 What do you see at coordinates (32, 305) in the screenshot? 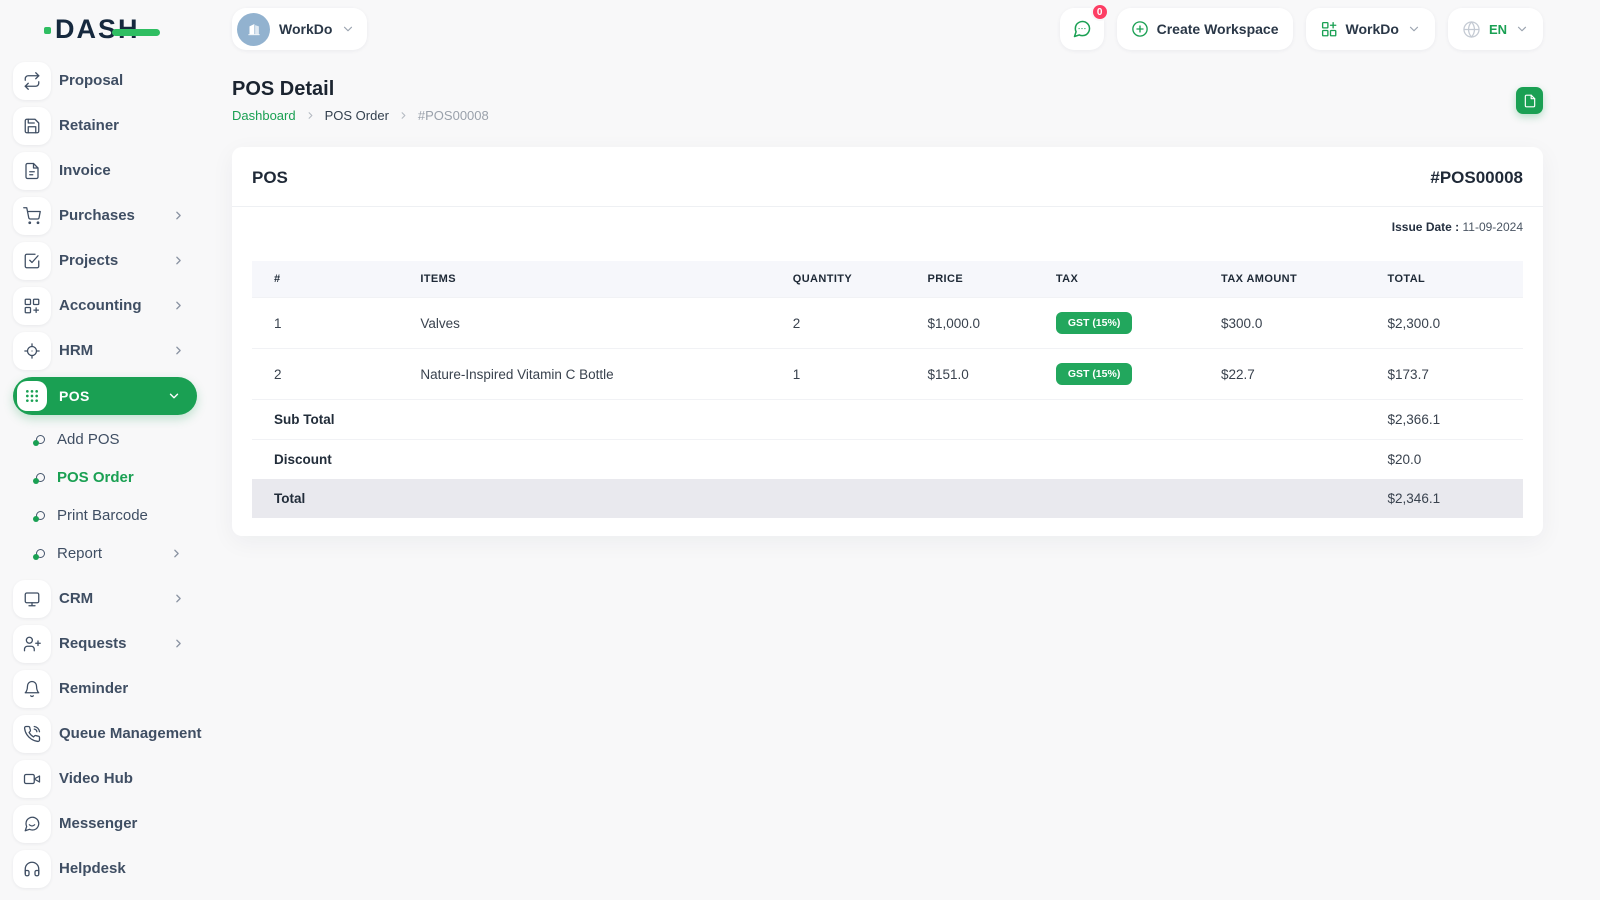
I see `grid-plus-icon` at bounding box center [32, 305].